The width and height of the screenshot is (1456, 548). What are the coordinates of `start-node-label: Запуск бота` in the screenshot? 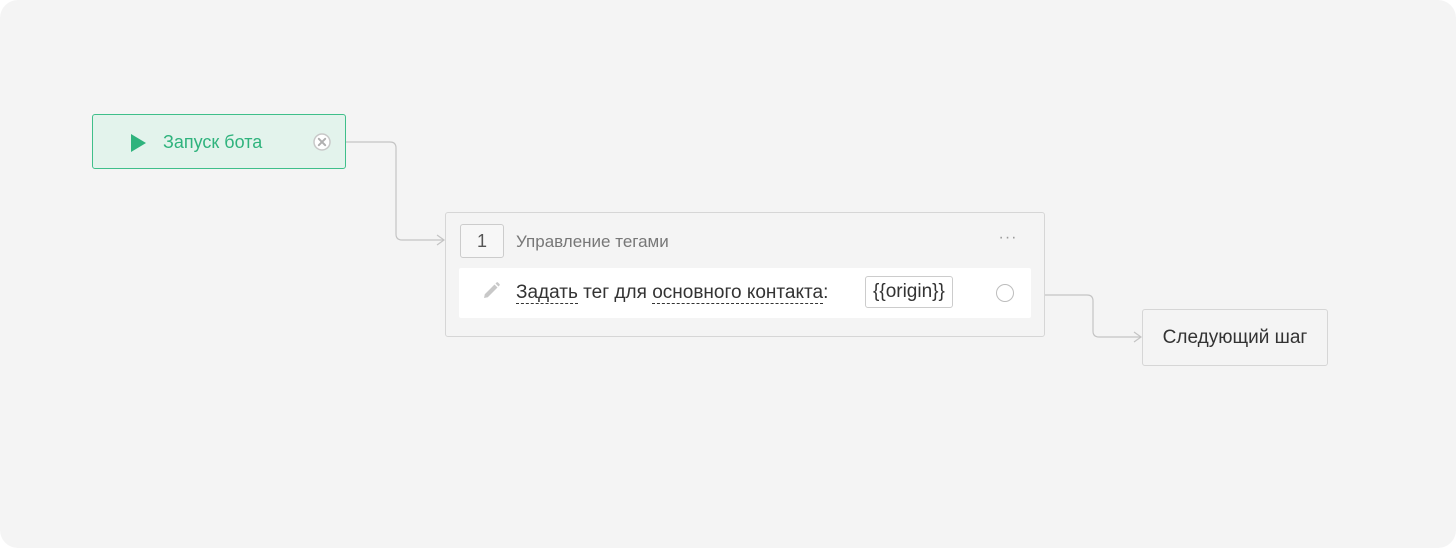 It's located at (213, 142).